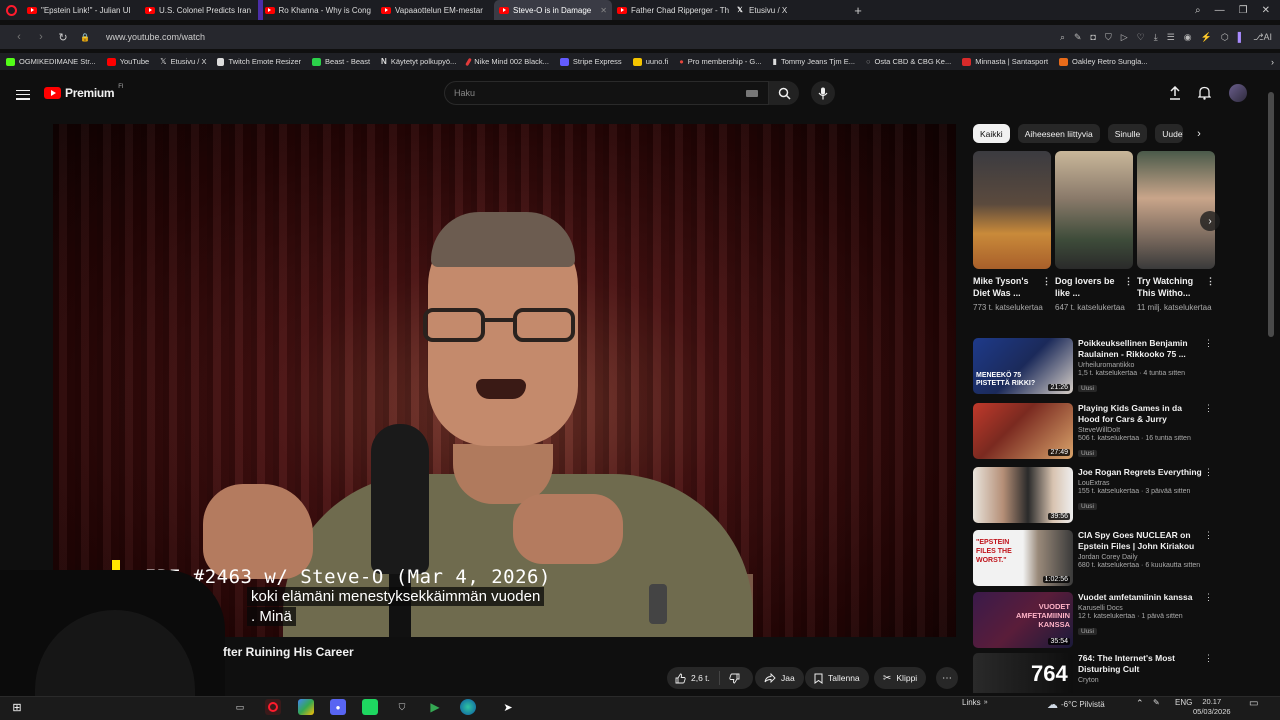  What do you see at coordinates (858, 10) in the screenshot?
I see `new-tab-button: +` at bounding box center [858, 10].